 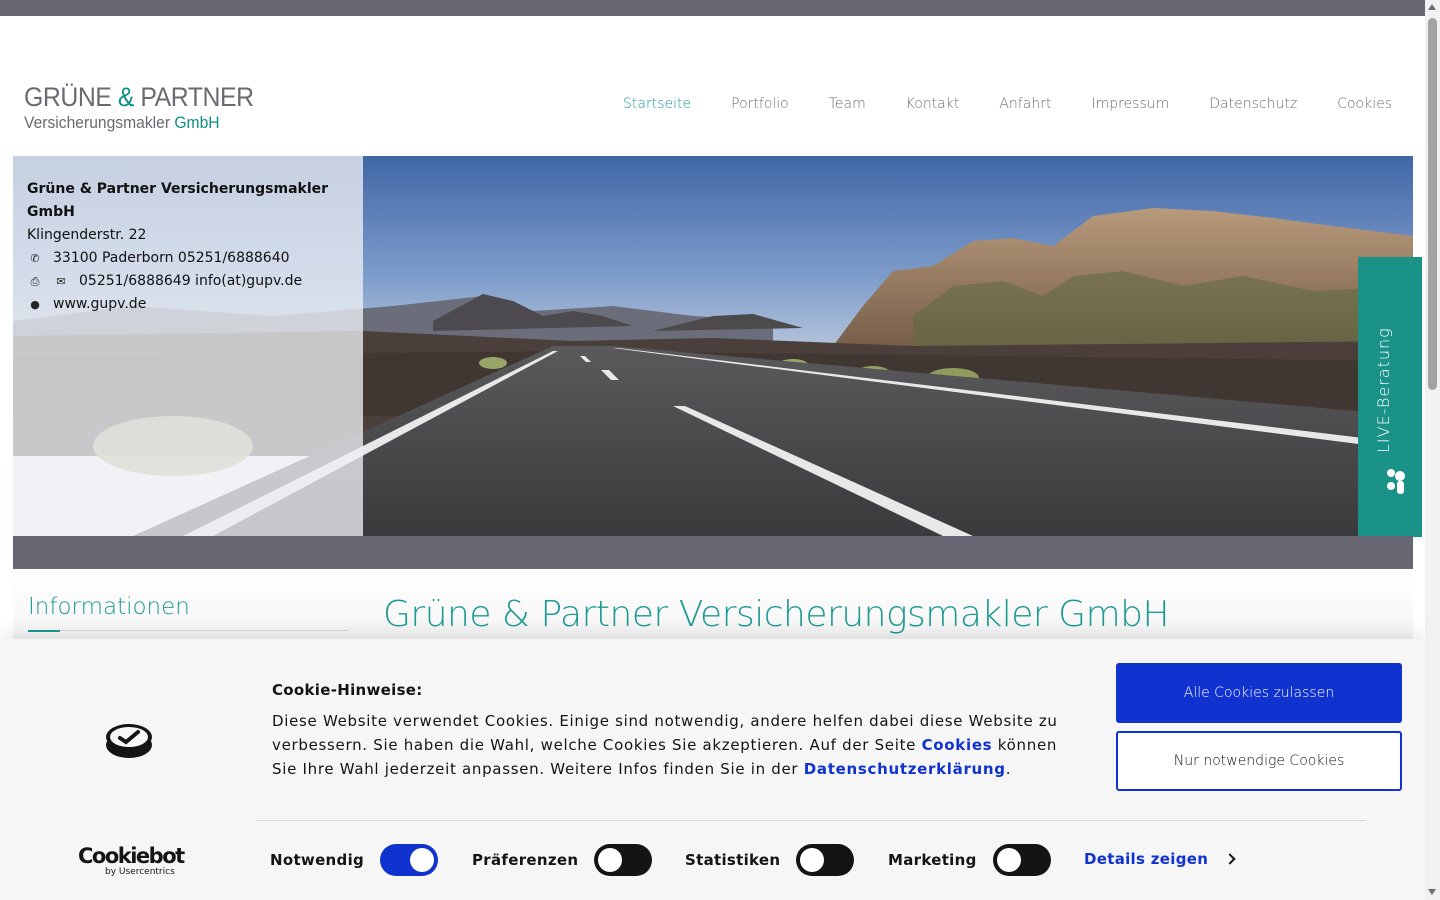 I want to click on address-company: Grüne & Partner Versicherungsmakler GmbH, so click(x=178, y=200).